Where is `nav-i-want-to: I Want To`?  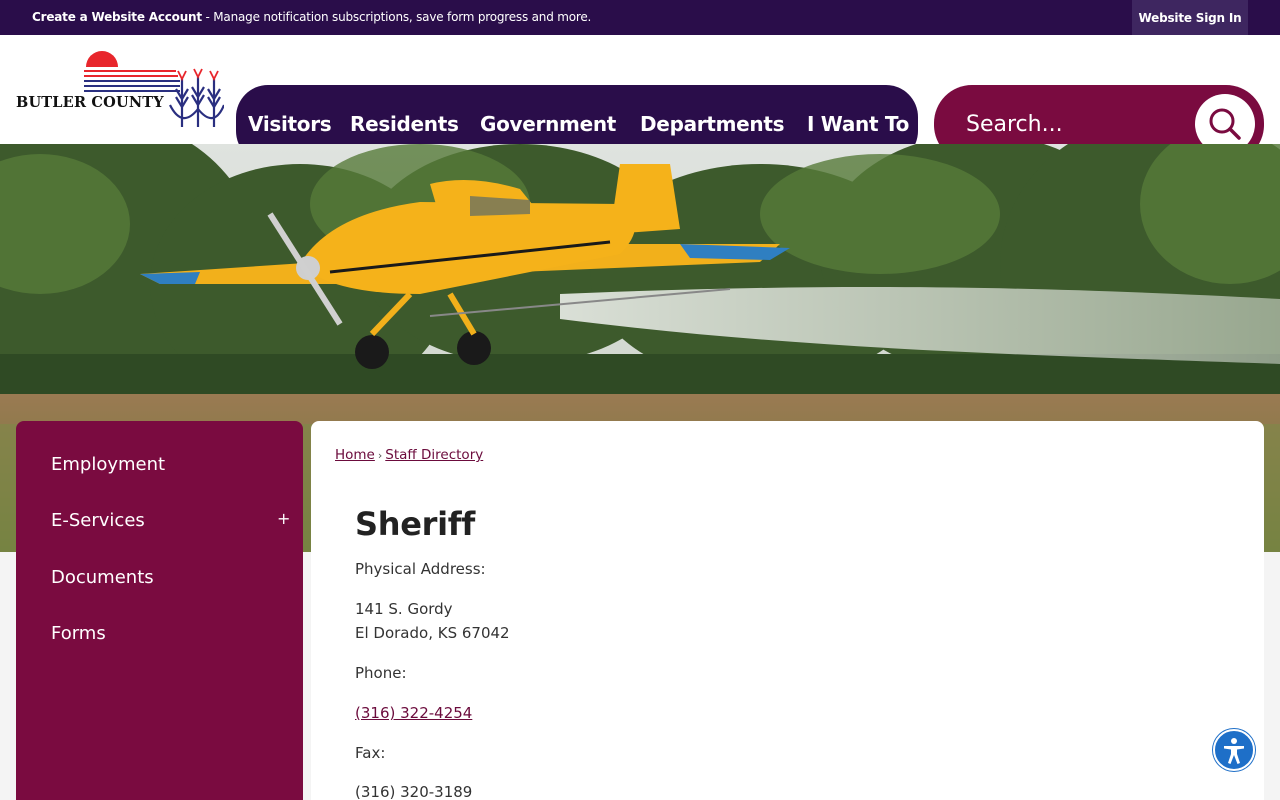 nav-i-want-to: I Want To is located at coordinates (858, 124).